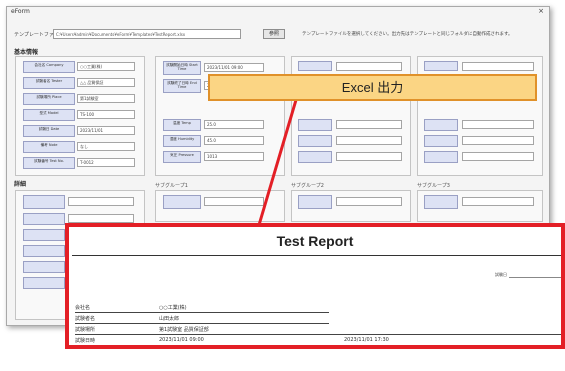 This screenshot has height=371, width=565. What do you see at coordinates (85, 330) in the screenshot?
I see `report-label-place: 試験場所` at bounding box center [85, 330].